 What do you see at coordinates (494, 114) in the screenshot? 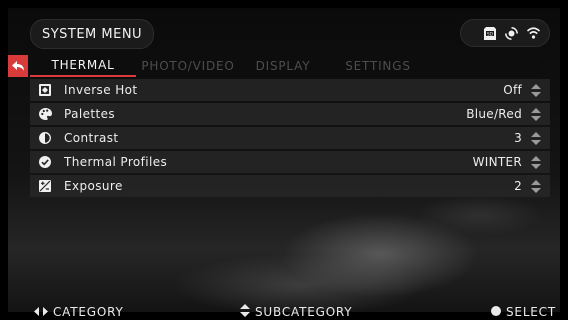
I see `palettes-value: Blue/Red` at bounding box center [494, 114].